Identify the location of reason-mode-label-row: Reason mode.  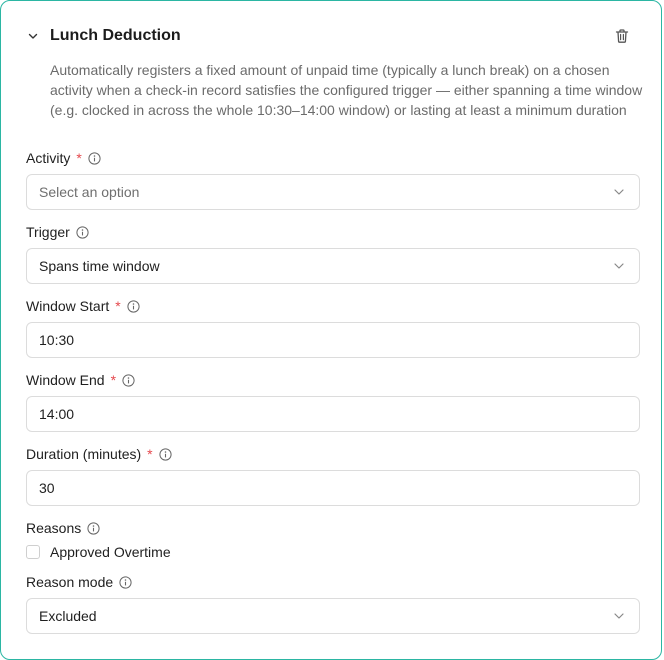
(79, 582).